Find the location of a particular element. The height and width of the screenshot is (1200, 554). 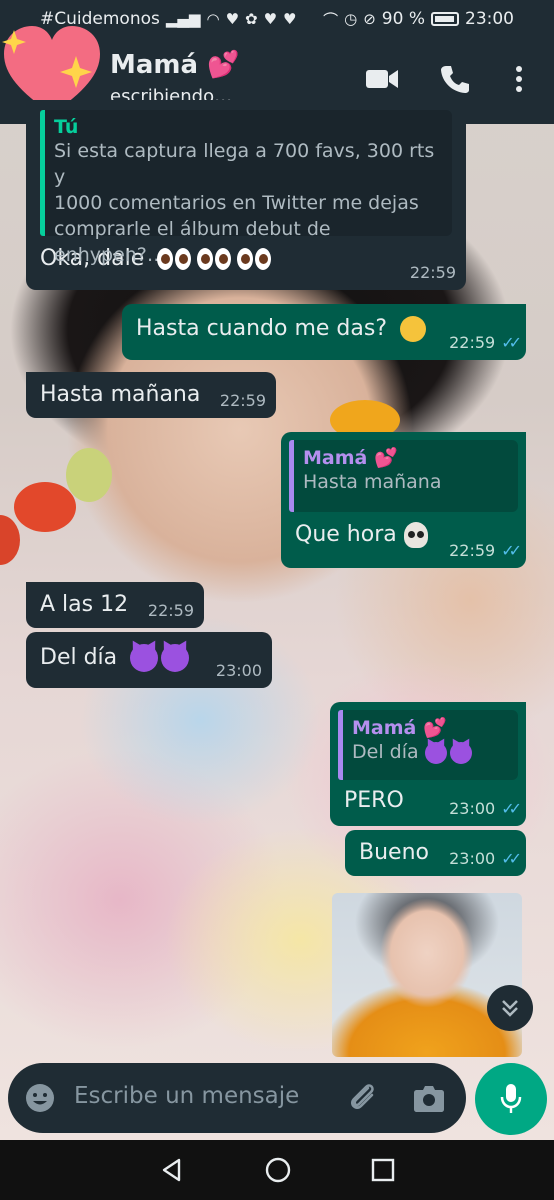

message-bubble-outgoing: Hasta cuando me das? 22:59 ✓✓ is located at coordinates (324, 332).